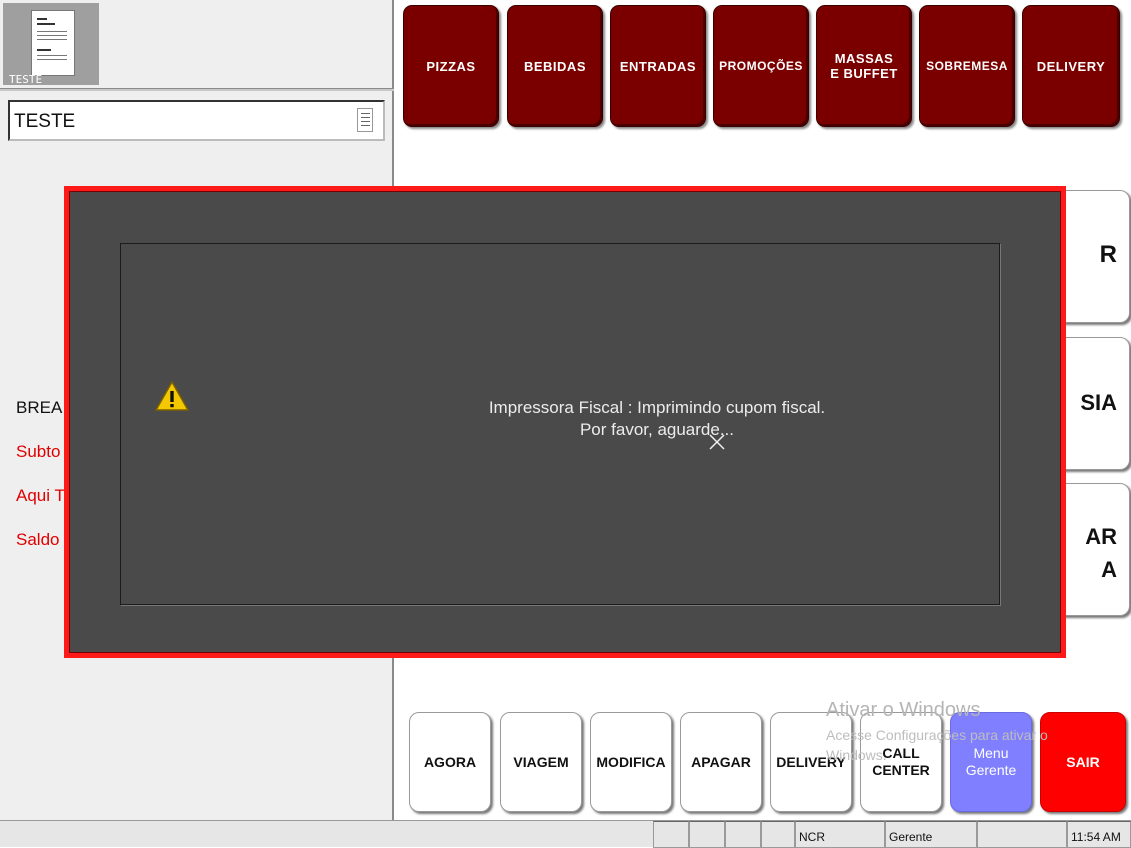  What do you see at coordinates (717, 442) in the screenshot?
I see `close-icon` at bounding box center [717, 442].